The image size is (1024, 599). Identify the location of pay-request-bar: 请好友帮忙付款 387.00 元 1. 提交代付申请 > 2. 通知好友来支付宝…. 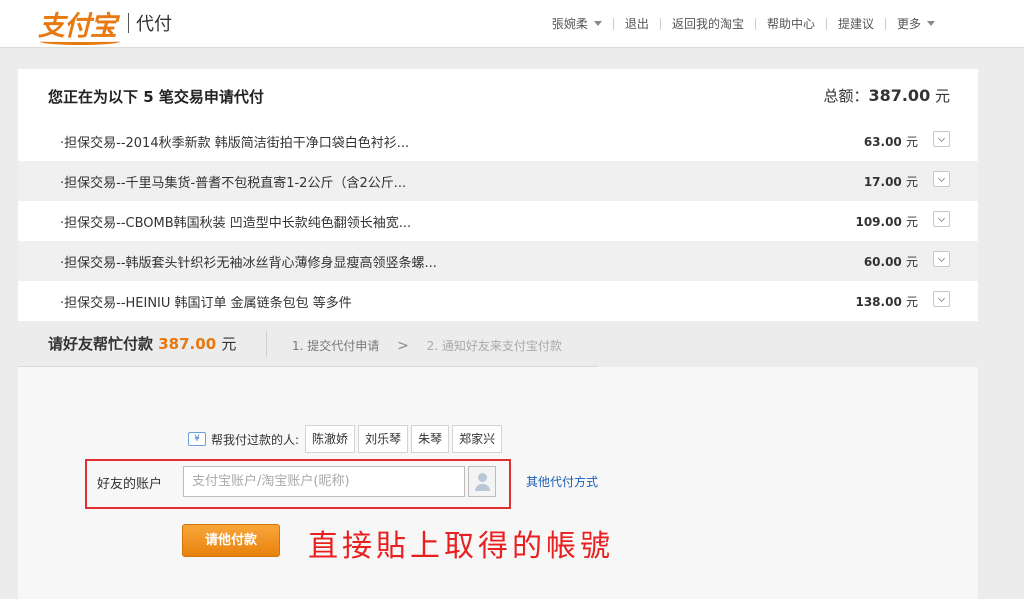
(498, 344).